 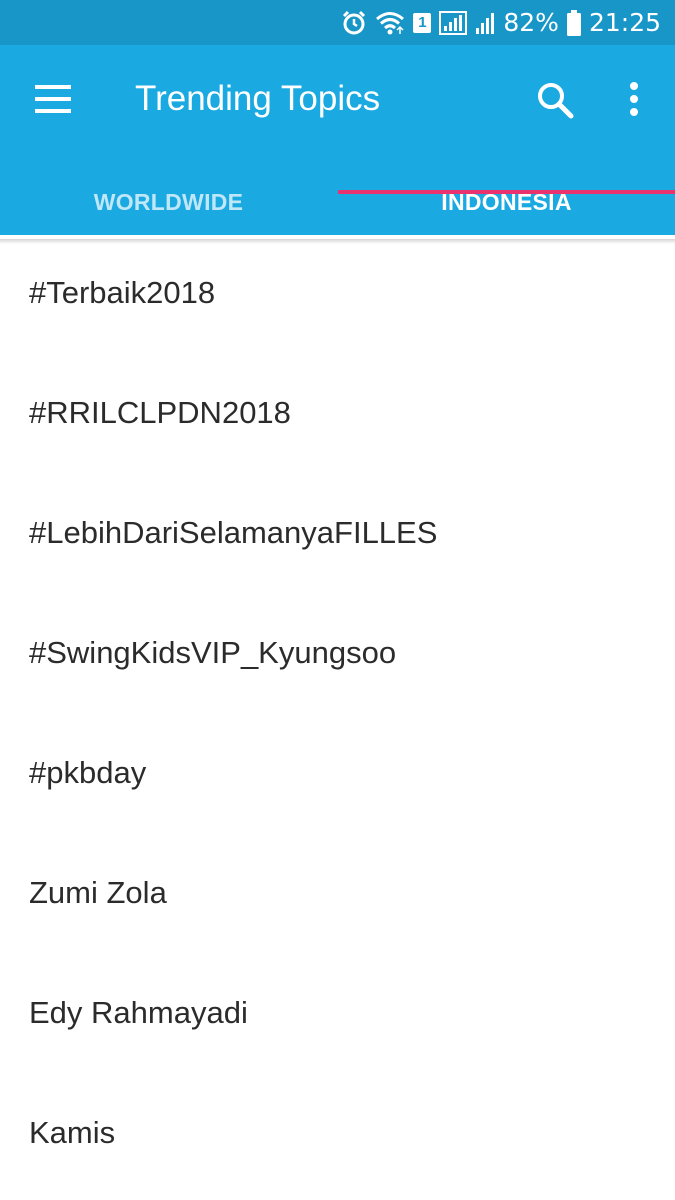 I want to click on signal-icon-secondary, so click(x=485, y=23).